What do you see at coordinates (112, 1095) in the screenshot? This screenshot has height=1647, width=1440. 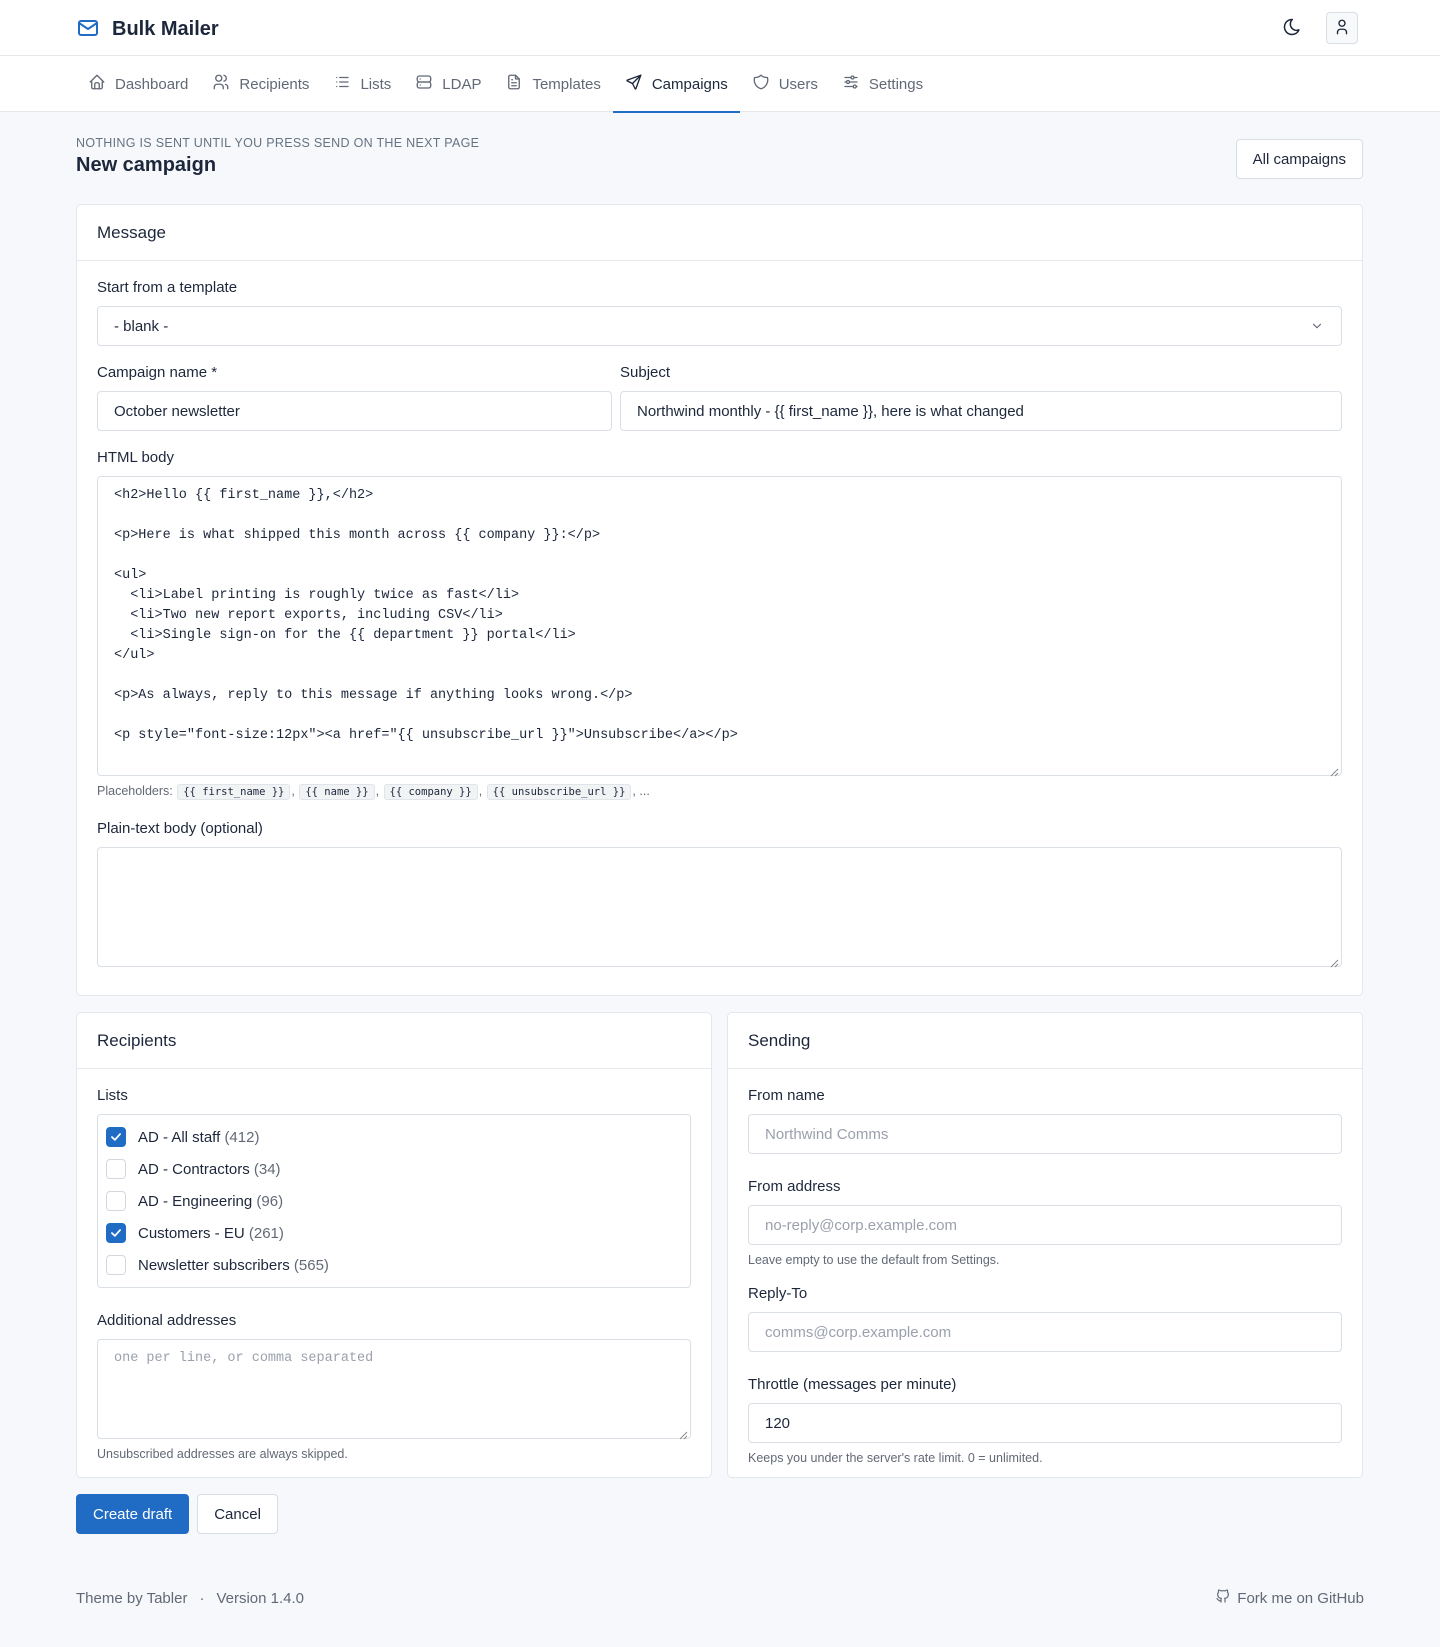 I see `lists-label: Lists` at bounding box center [112, 1095].